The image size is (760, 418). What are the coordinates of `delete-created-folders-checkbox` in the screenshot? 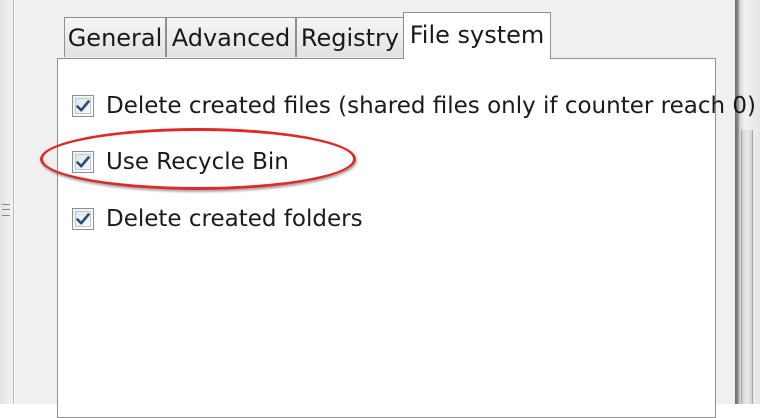 It's located at (83, 219).